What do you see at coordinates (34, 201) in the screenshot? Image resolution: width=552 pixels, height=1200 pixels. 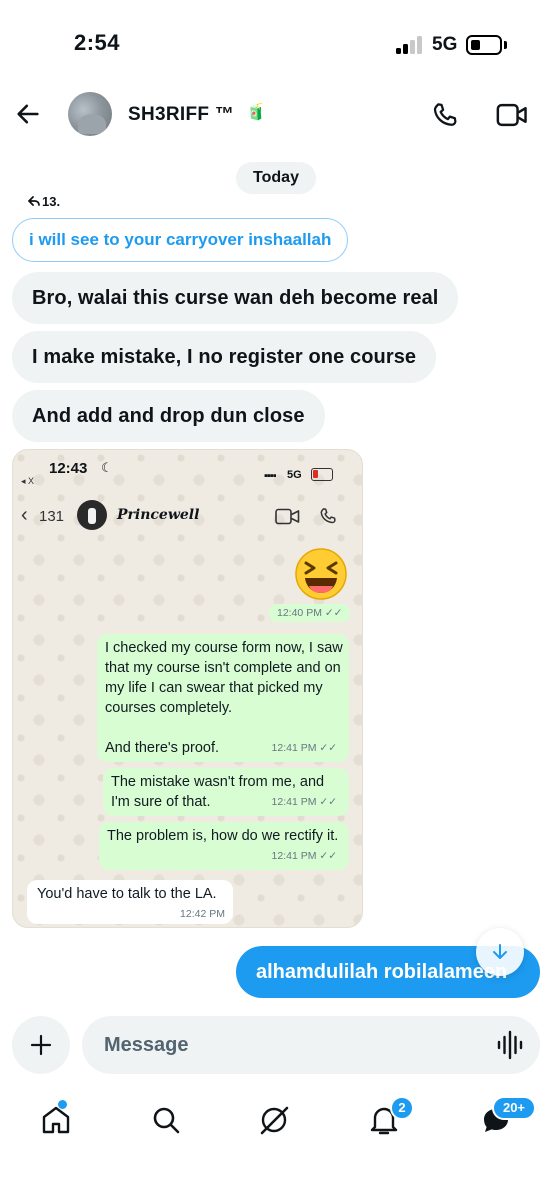 I see `reply-icon` at bounding box center [34, 201].